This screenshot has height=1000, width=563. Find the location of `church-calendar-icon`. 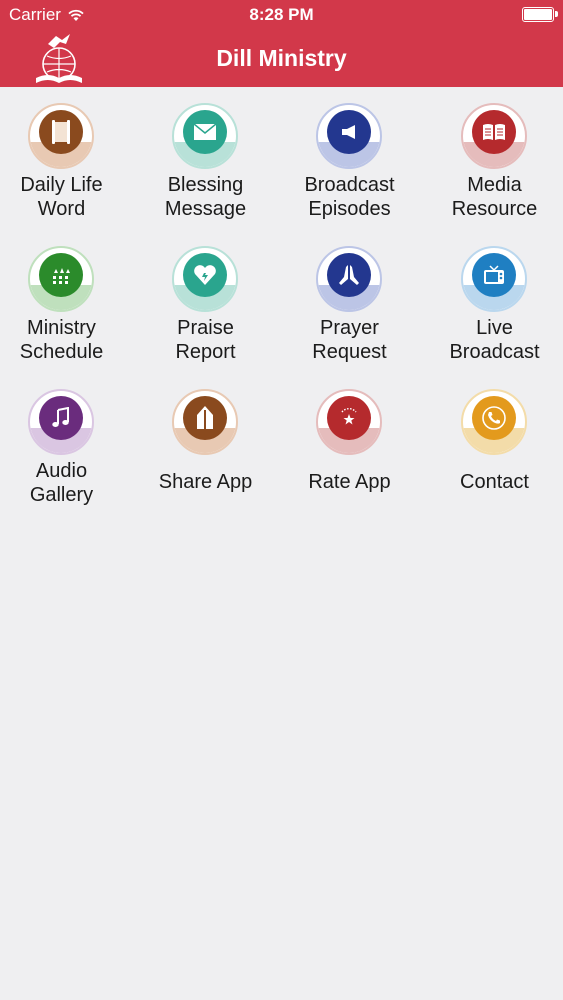

church-calendar-icon is located at coordinates (61, 275).